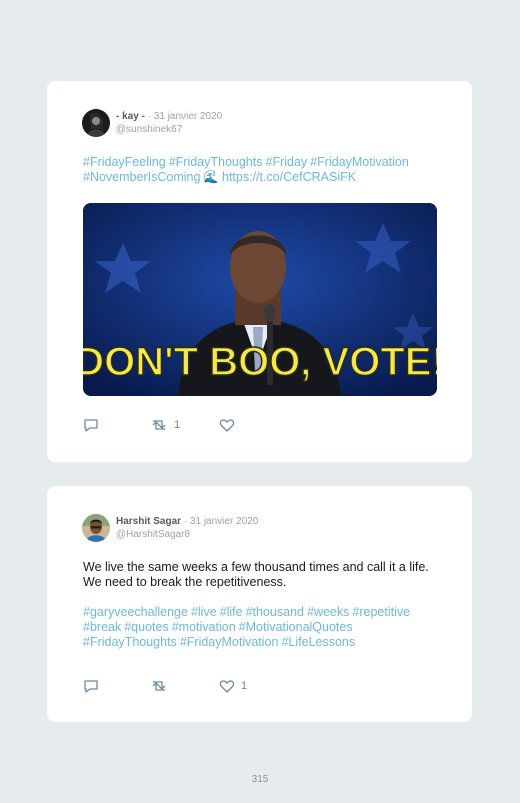  I want to click on tweet-link: https://t.co/CefCRASiFK, so click(289, 177).